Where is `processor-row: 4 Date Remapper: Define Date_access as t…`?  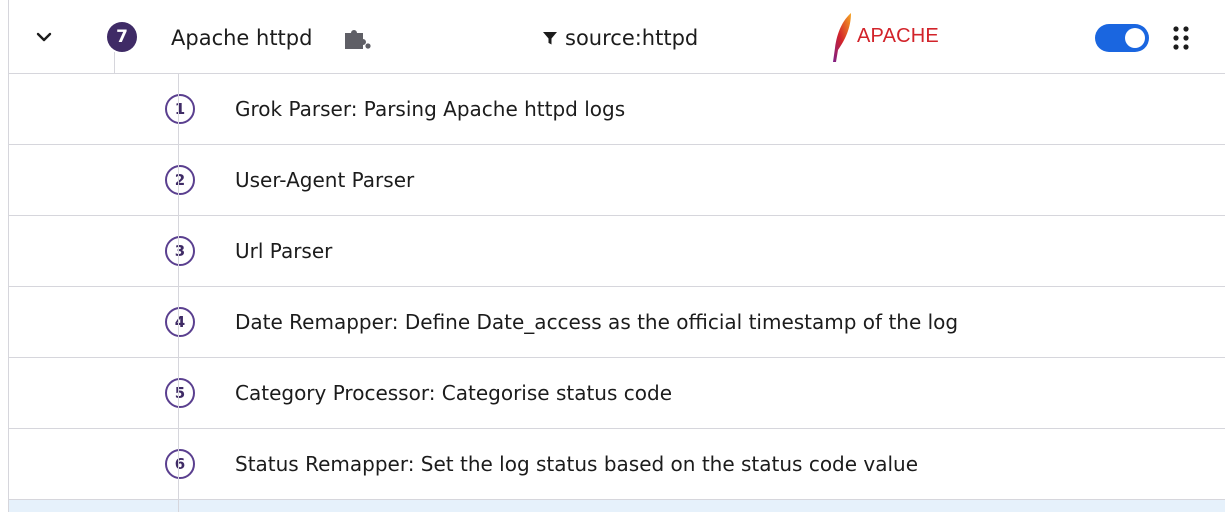 processor-row: 4 Date Remapper: Define Date_access as t… is located at coordinates (616, 322).